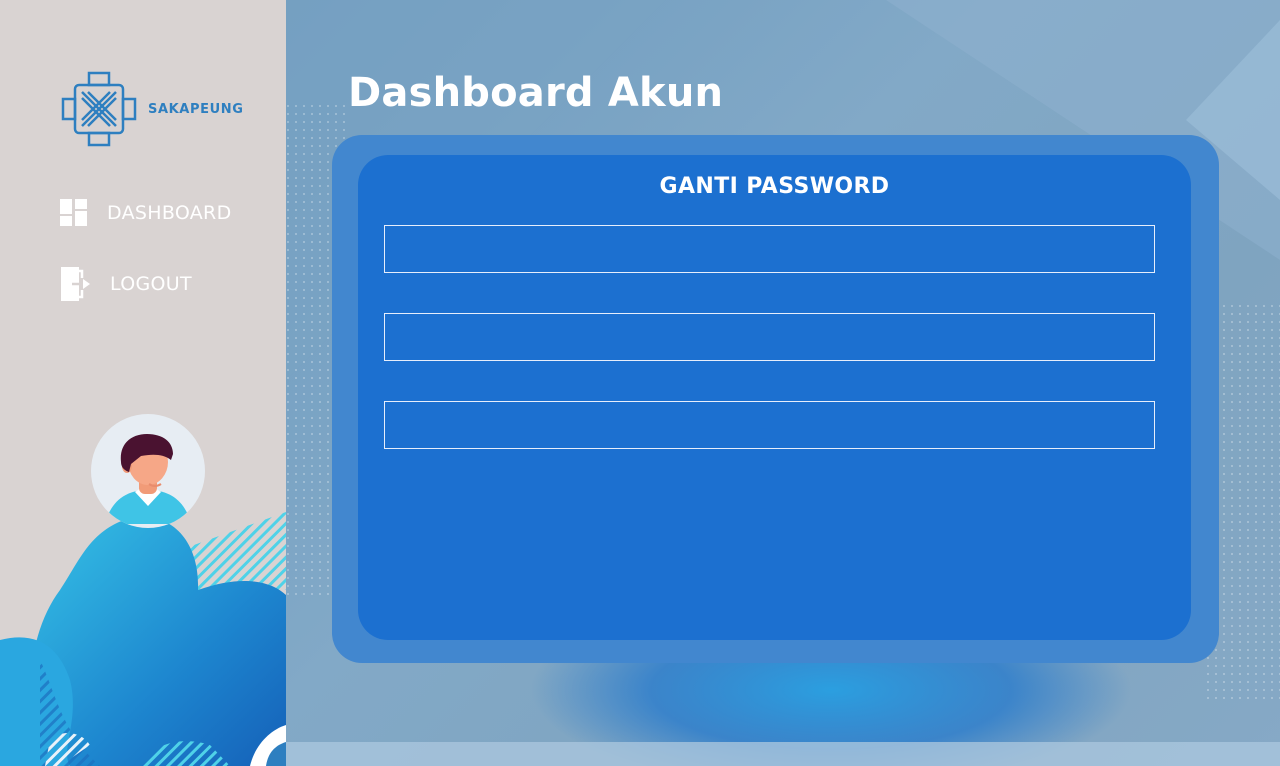 The height and width of the screenshot is (766, 1280). I want to click on brand-logo: SAKAPEUNG, so click(151, 109).